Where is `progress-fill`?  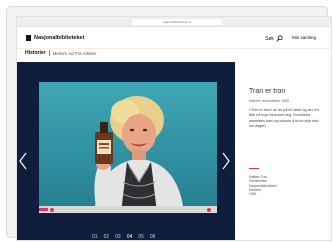
progress-fill is located at coordinates (43, 209).